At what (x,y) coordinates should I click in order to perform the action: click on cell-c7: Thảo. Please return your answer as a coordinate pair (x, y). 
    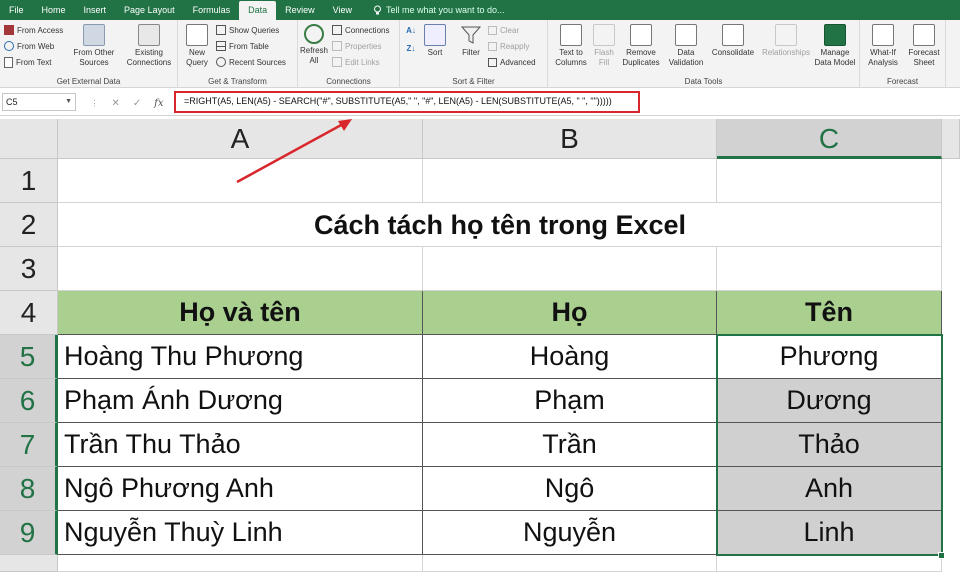
    Looking at the image, I should click on (829, 445).